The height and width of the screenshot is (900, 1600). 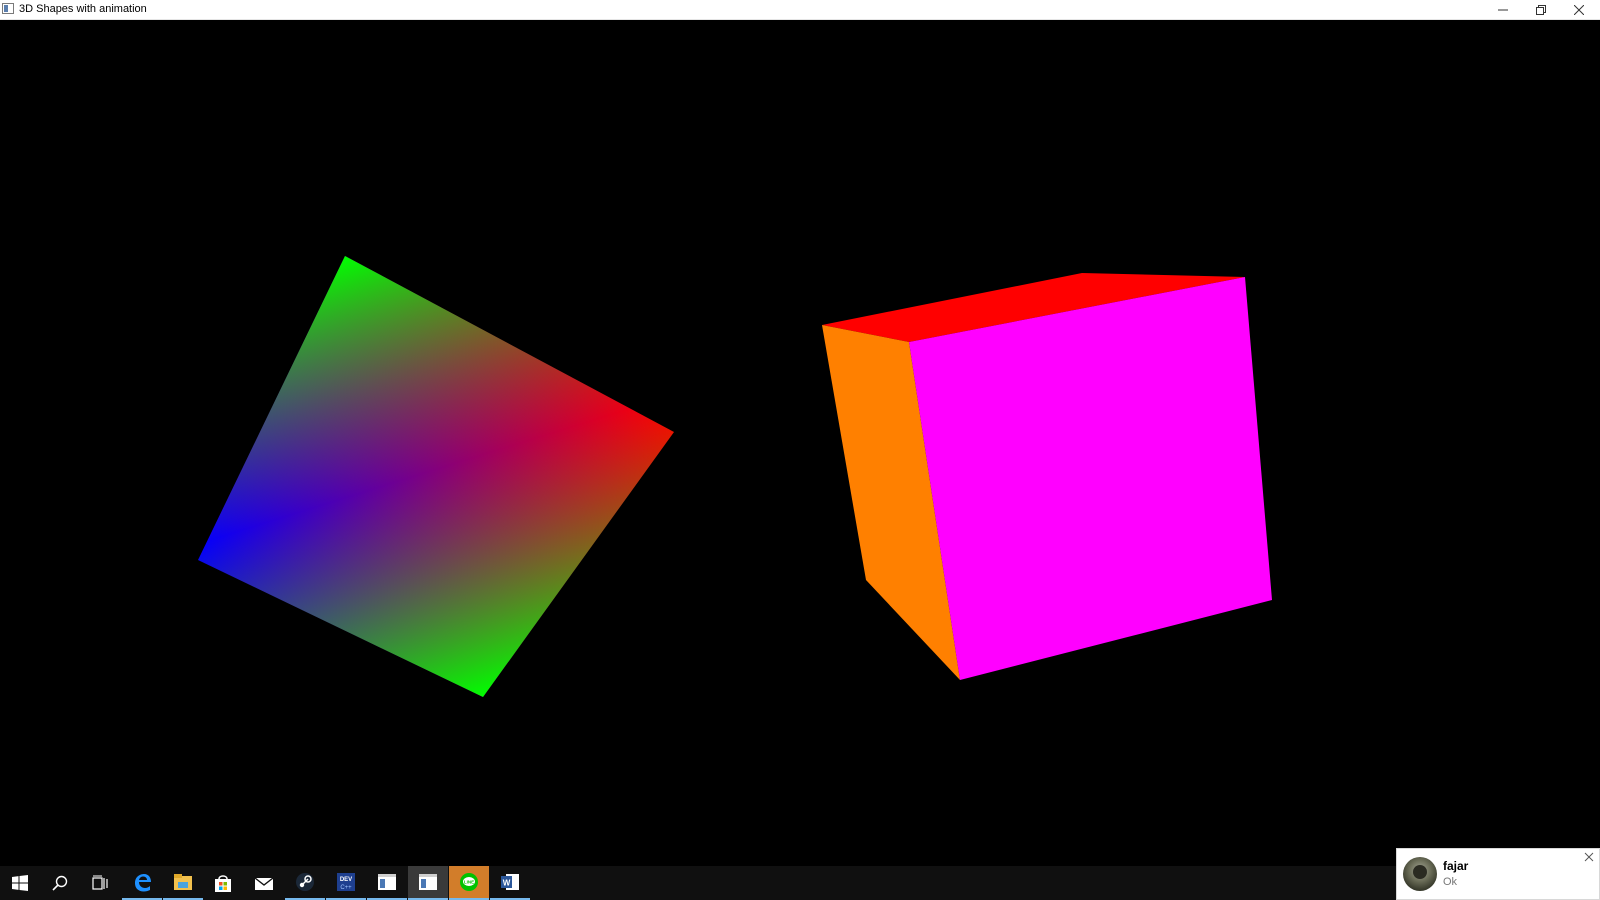 What do you see at coordinates (1456, 866) in the screenshot?
I see `notification-sender: fajar` at bounding box center [1456, 866].